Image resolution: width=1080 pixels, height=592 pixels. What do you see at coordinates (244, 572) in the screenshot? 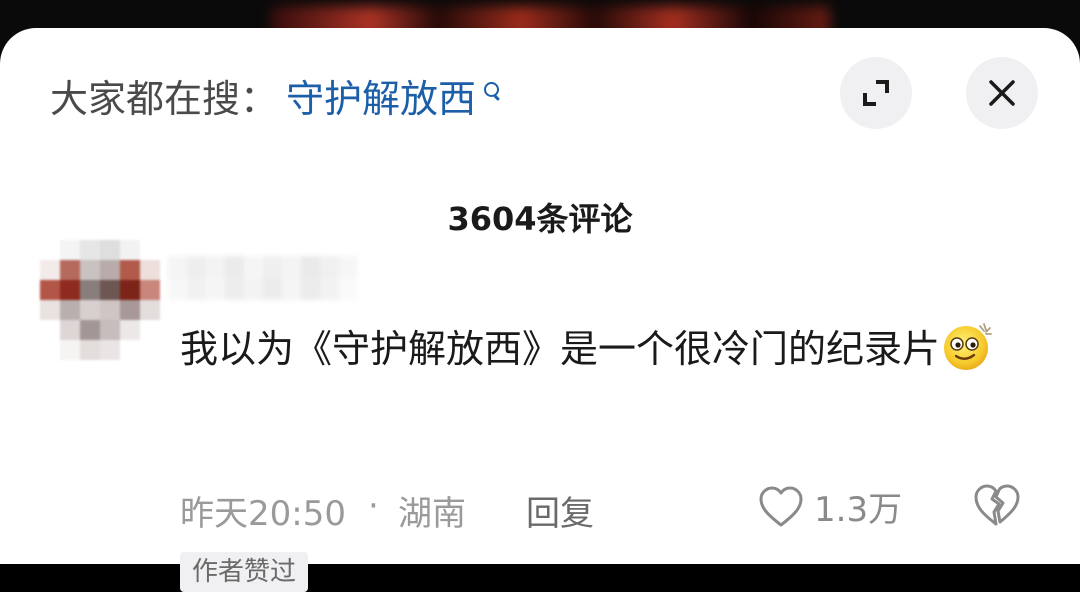
I see `author-liked-badge: 作者赞过` at bounding box center [244, 572].